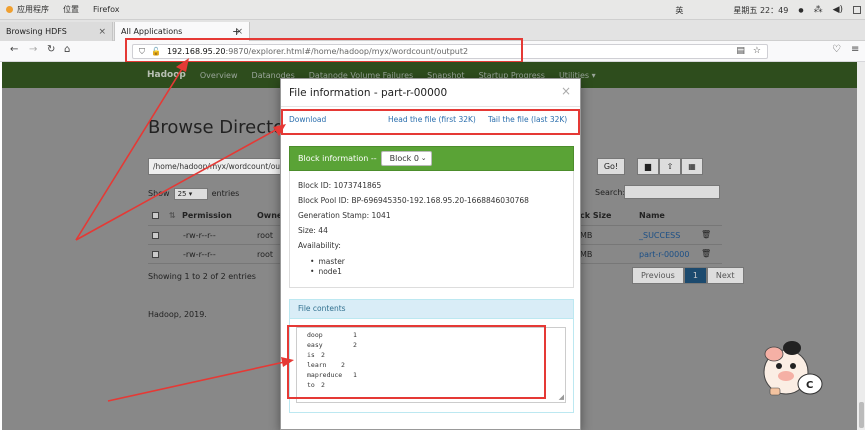 The height and width of the screenshot is (430, 865). Describe the element at coordinates (324, 50) in the screenshot. I see `annotation-box-url` at that location.